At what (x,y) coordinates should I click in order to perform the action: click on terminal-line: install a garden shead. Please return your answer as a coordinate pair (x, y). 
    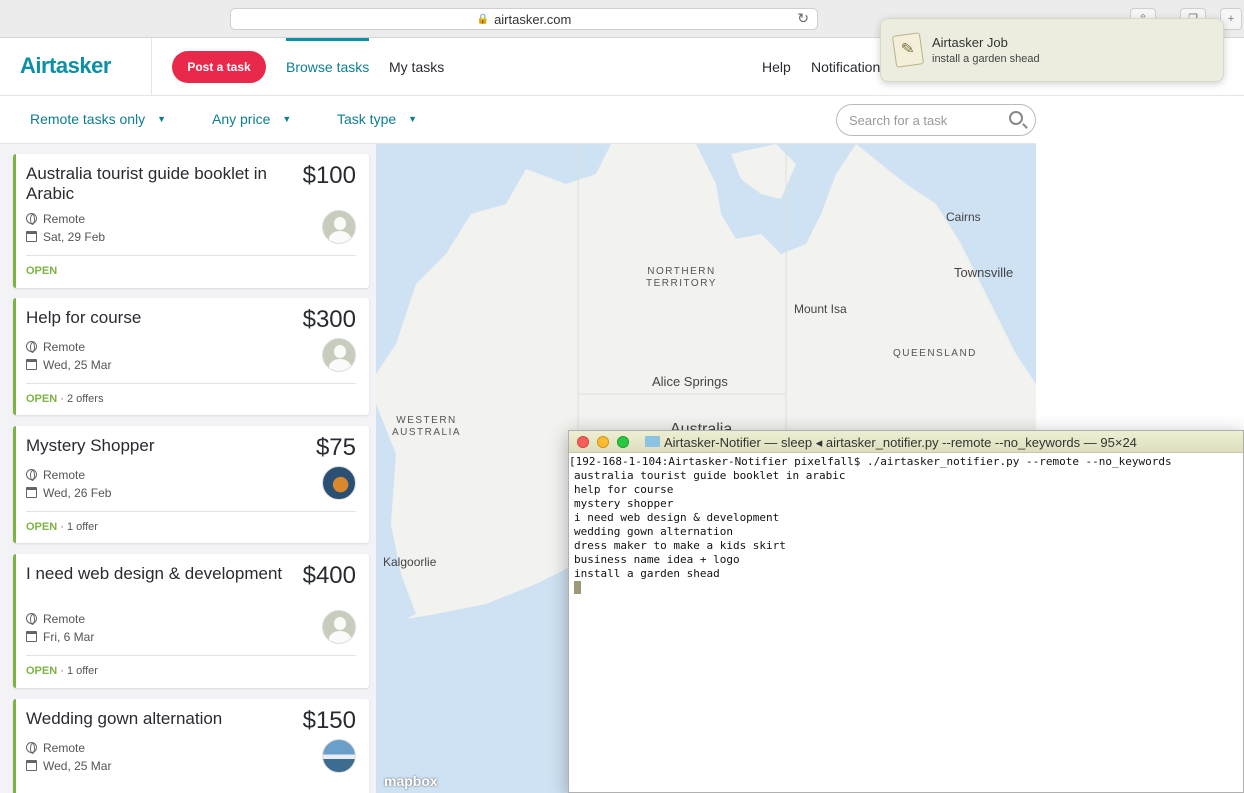
    Looking at the image, I should click on (647, 573).